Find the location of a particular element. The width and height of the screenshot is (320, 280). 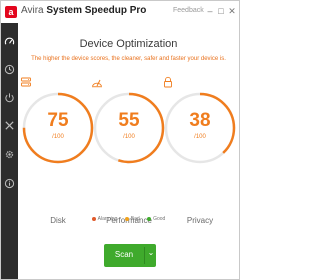

gear-icon is located at coordinates (9, 154).